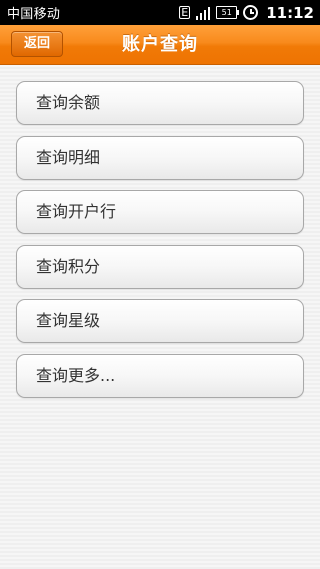 The image size is (320, 569). Describe the element at coordinates (251, 12) in the screenshot. I see `alarm-clock-icon` at that location.